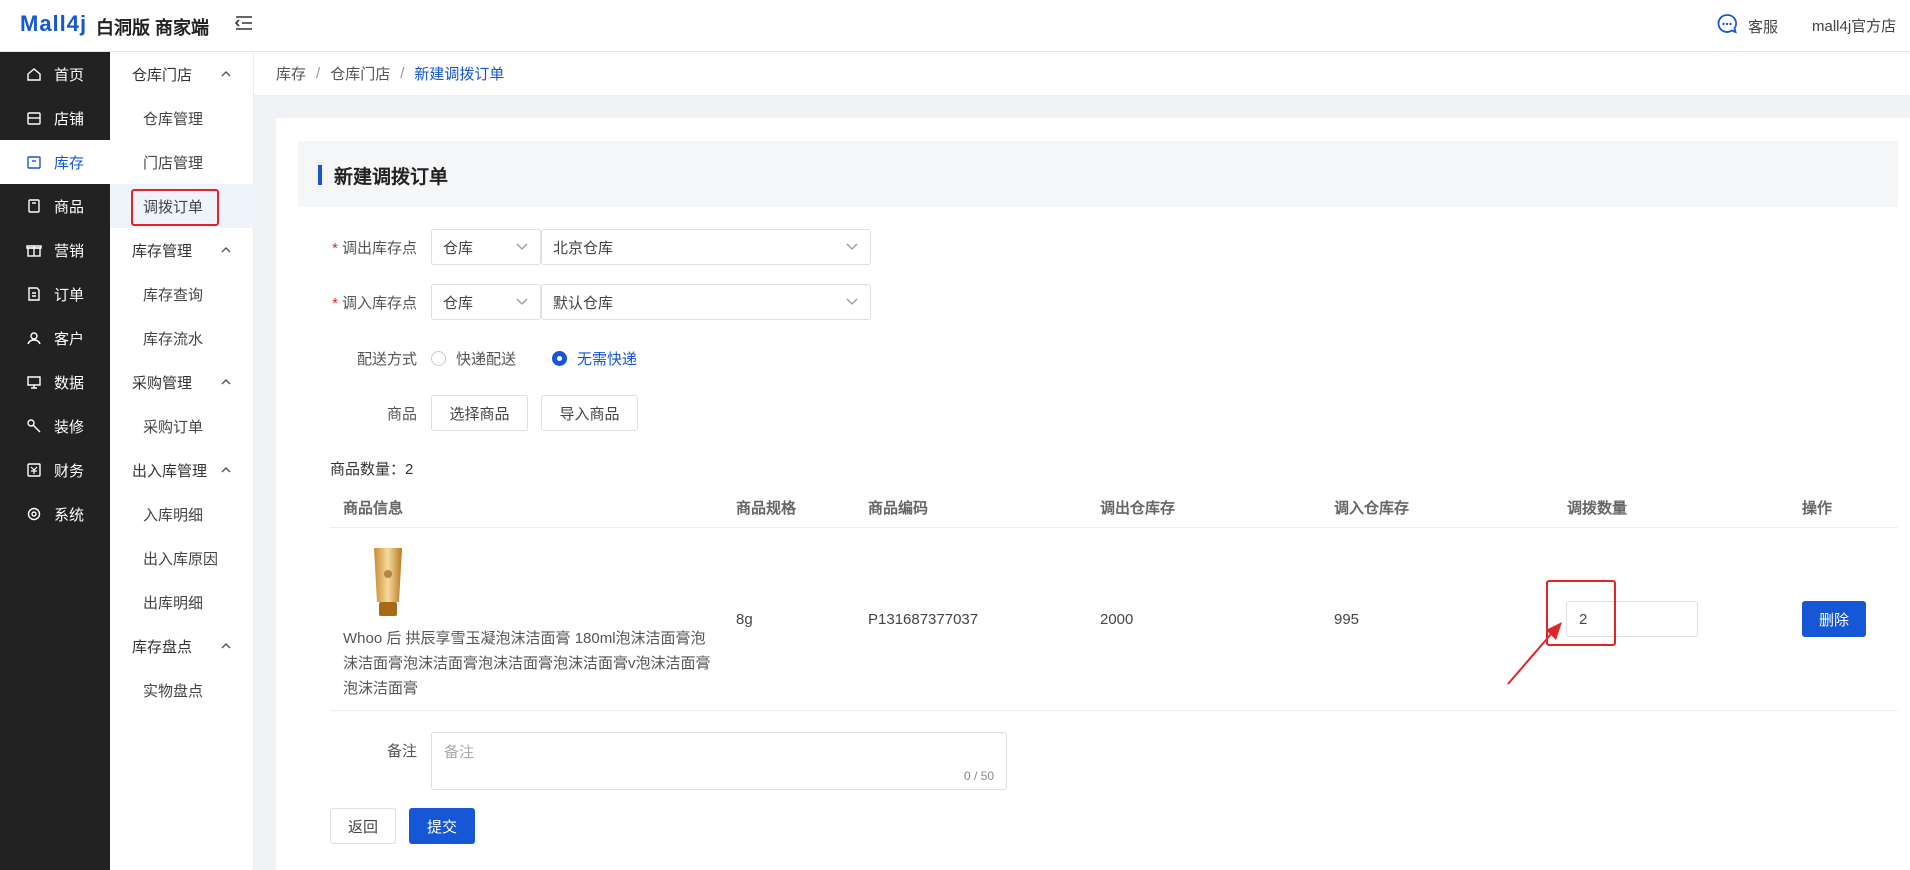  What do you see at coordinates (34, 251) in the screenshot?
I see `gift-icon` at bounding box center [34, 251].